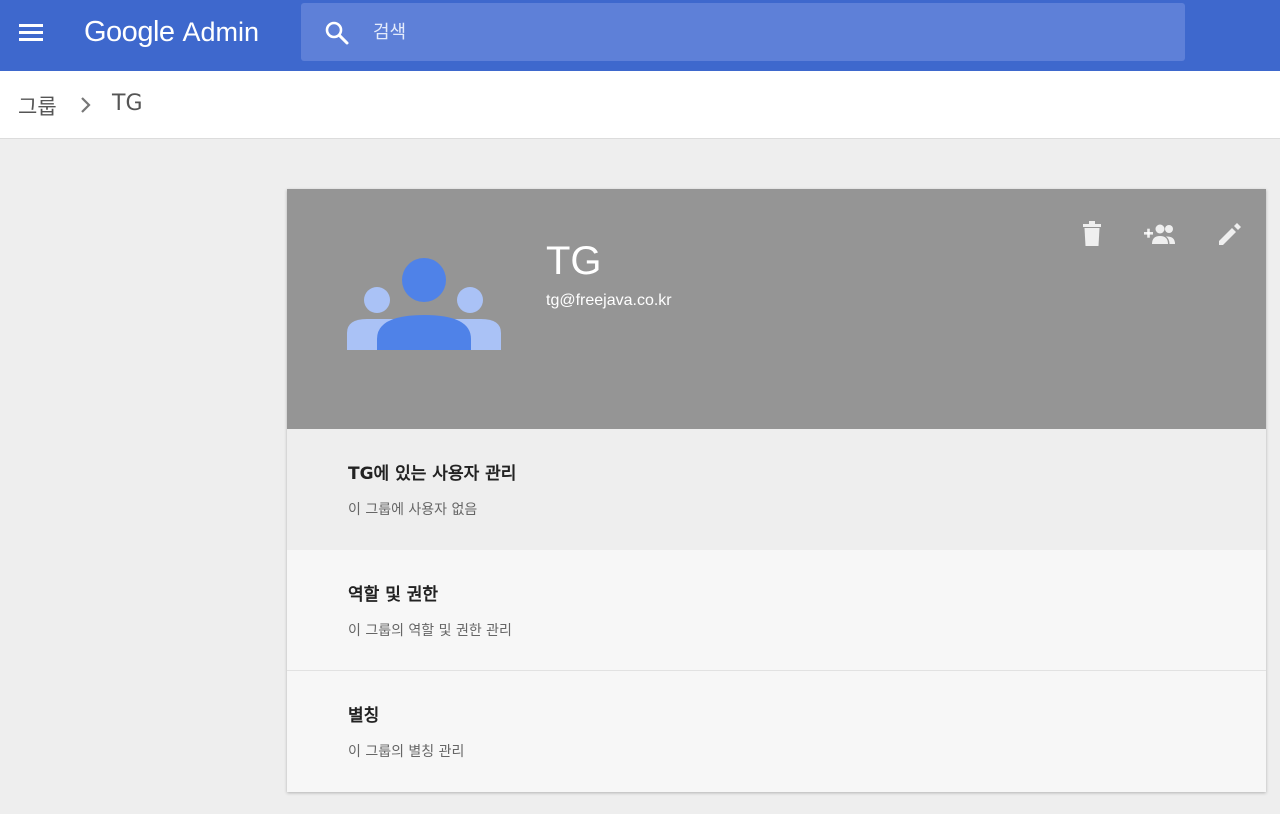 Image resolution: width=1280 pixels, height=814 pixels. What do you see at coordinates (776, 731) in the screenshot?
I see `aliases-section: 별칭 이 그룹의 별칭 관리` at bounding box center [776, 731].